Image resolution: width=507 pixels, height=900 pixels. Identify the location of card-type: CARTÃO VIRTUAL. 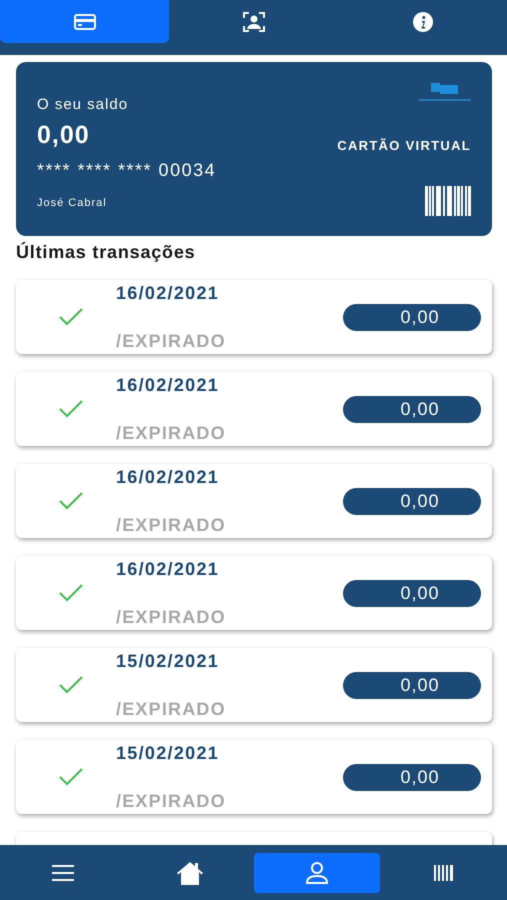
(404, 145).